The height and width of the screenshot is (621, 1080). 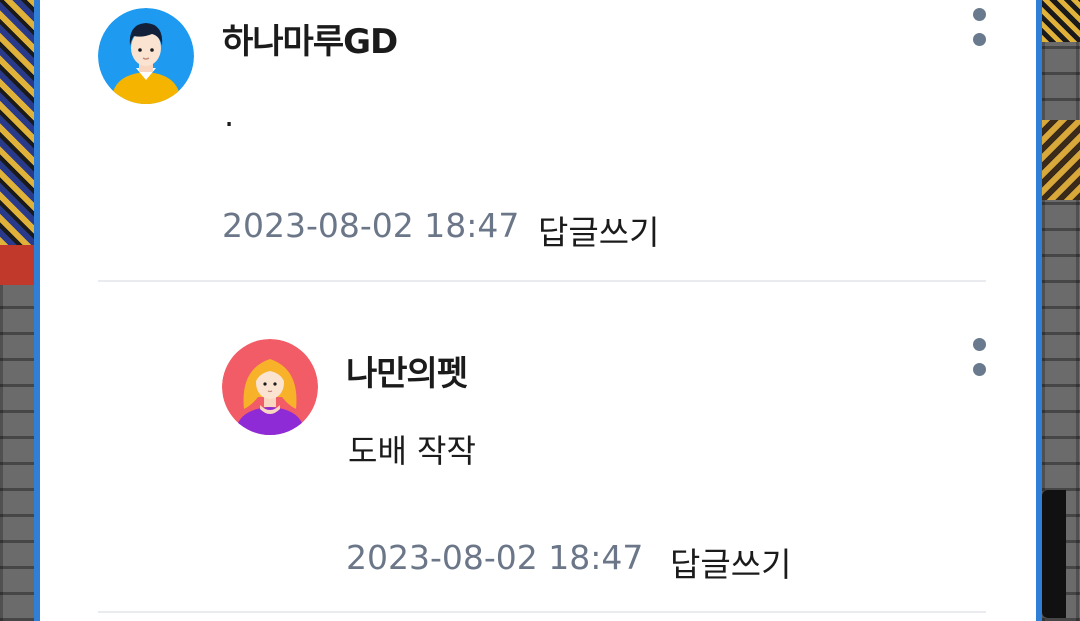 What do you see at coordinates (270, 387) in the screenshot?
I see `female-avatar-icon` at bounding box center [270, 387].